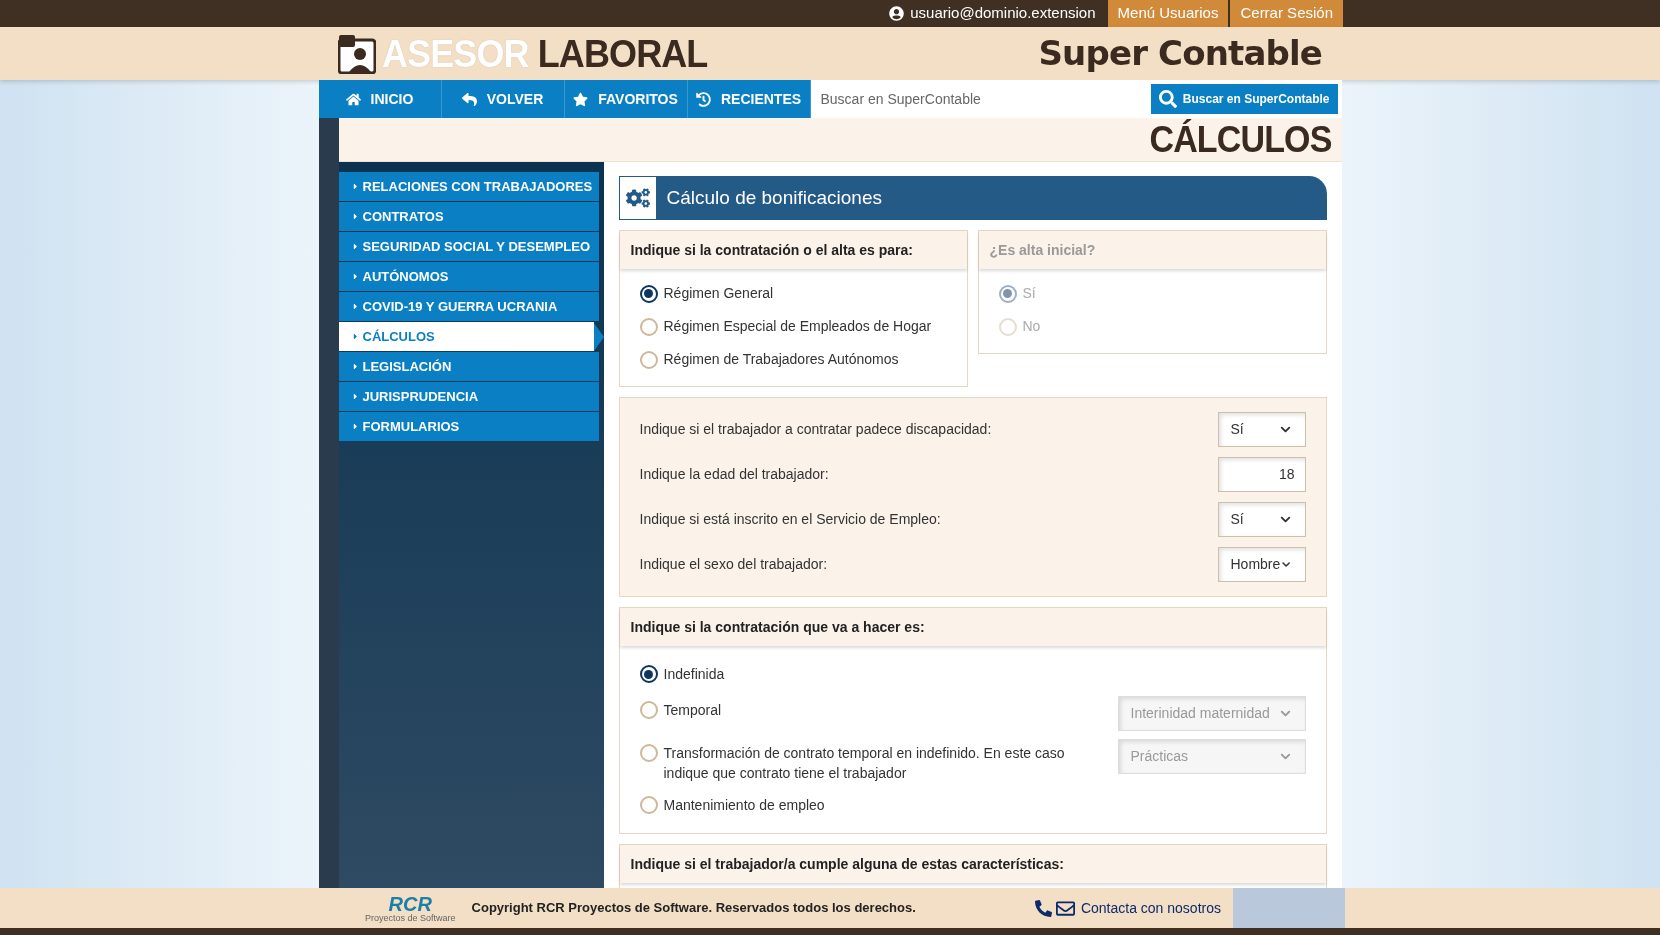 The image size is (1660, 935). I want to click on field-label: Indique la edad del trabajador:, so click(734, 474).